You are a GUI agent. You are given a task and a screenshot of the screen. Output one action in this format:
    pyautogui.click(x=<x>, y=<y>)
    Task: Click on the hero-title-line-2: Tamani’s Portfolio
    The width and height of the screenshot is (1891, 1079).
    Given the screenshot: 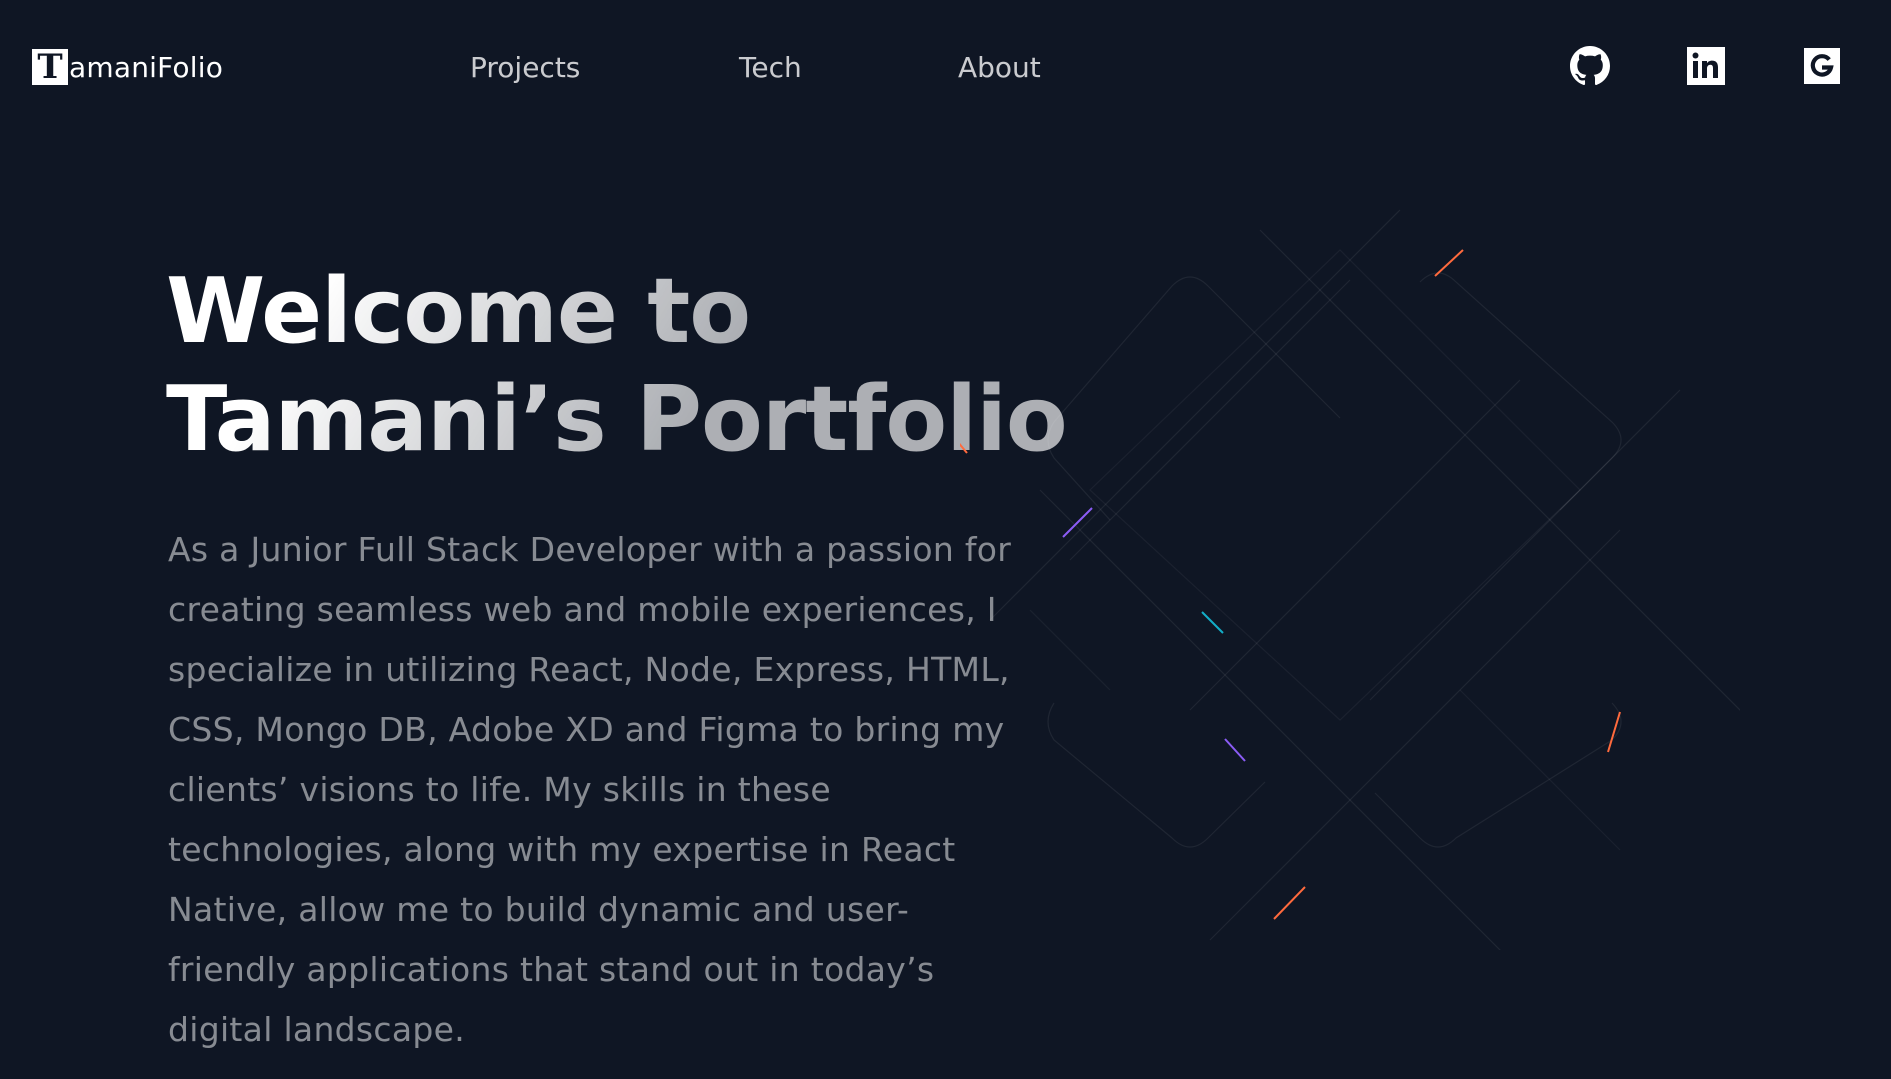 What is the action you would take?
    pyautogui.click(x=616, y=419)
    